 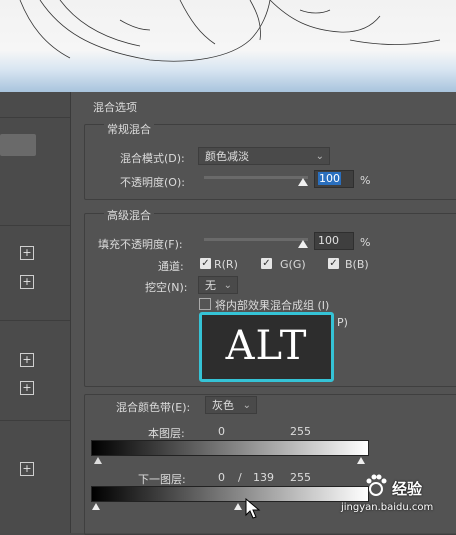 I want to click on opacity-input: 100, so click(x=334, y=179).